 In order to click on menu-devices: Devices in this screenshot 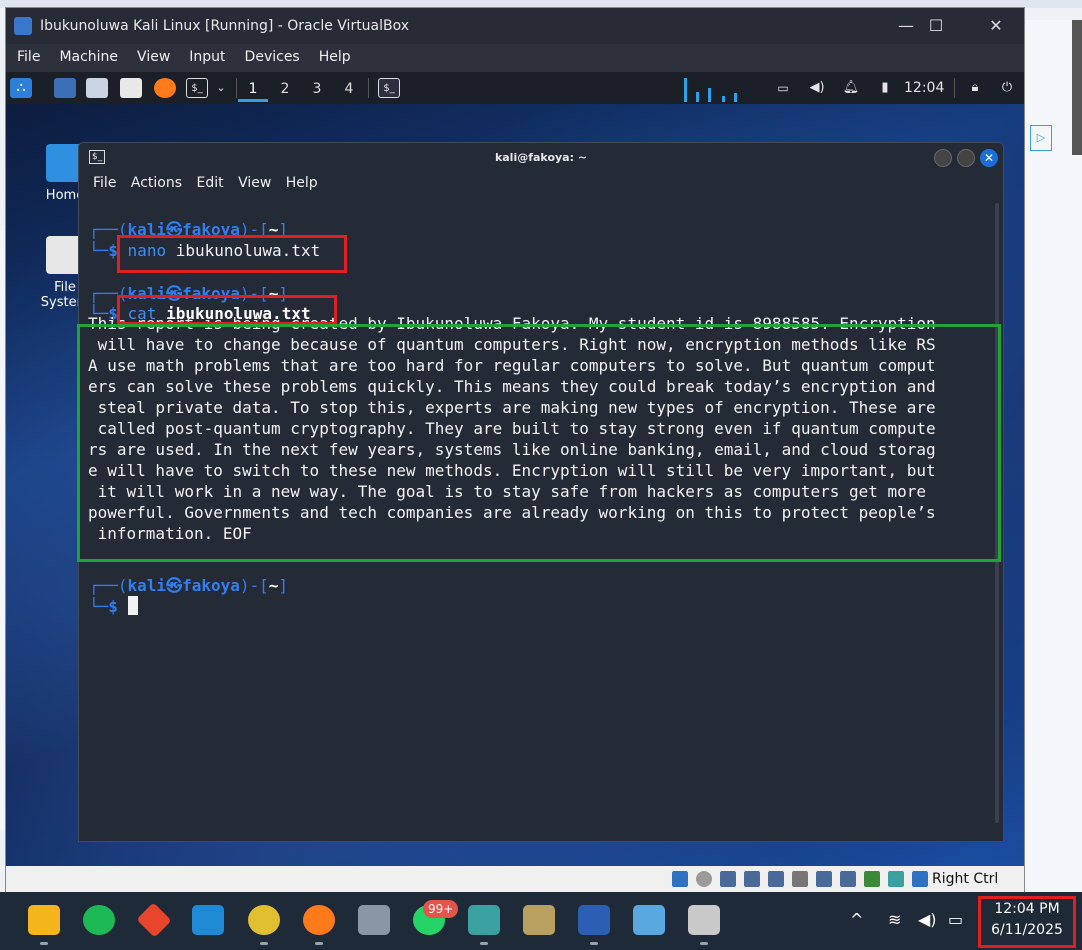, I will do `click(271, 54)`.